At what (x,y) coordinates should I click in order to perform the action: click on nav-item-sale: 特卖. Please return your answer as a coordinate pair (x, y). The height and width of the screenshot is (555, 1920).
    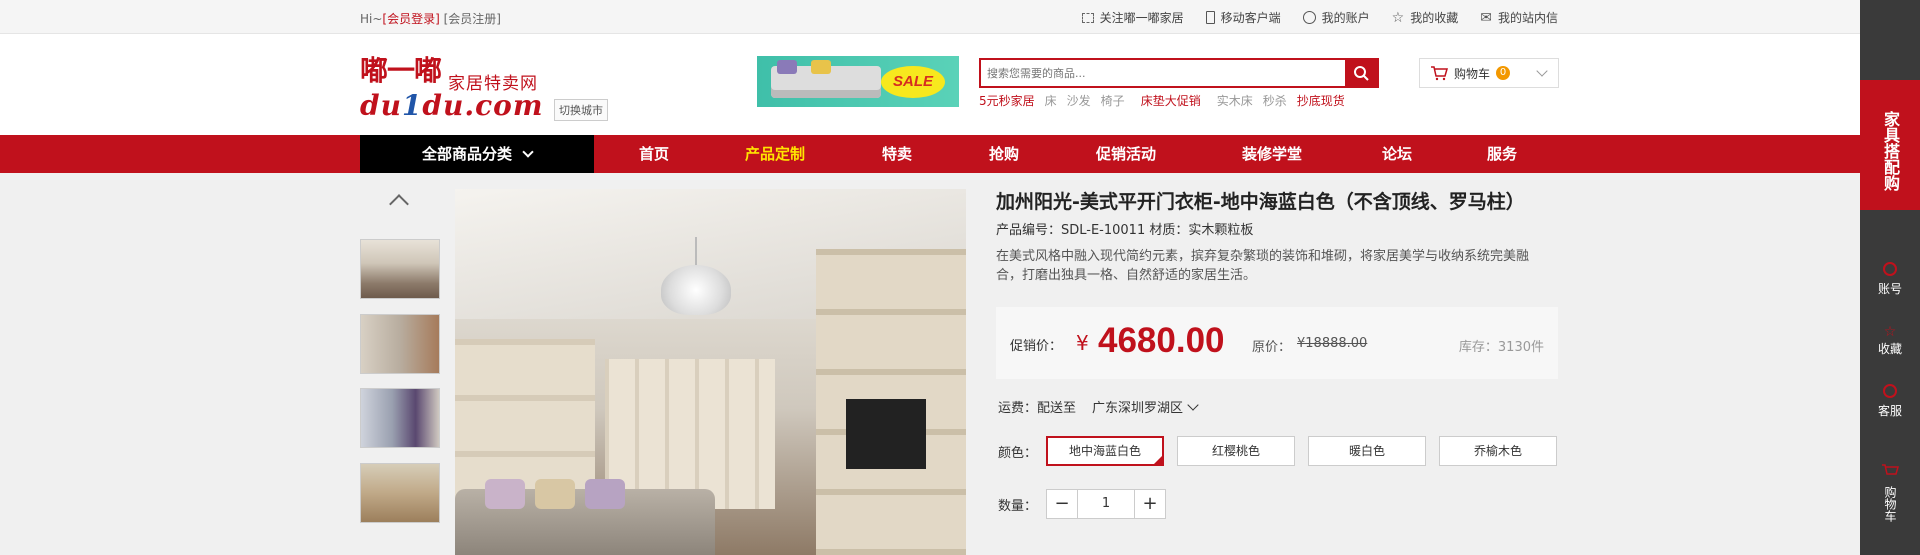
    Looking at the image, I should click on (897, 154).